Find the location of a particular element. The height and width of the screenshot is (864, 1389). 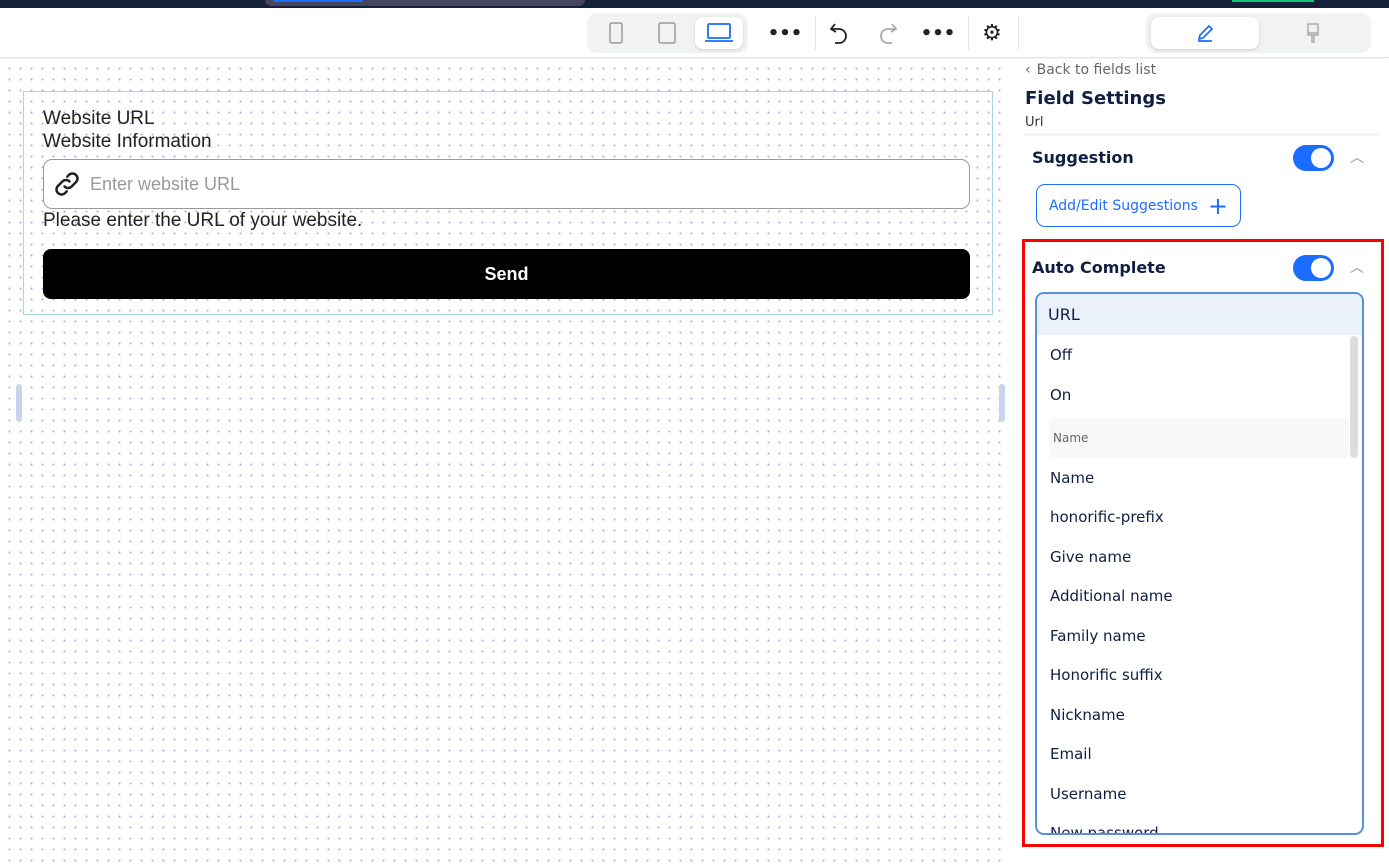

editor-toolbar: ••• ••• ⚙ is located at coordinates (694, 33).